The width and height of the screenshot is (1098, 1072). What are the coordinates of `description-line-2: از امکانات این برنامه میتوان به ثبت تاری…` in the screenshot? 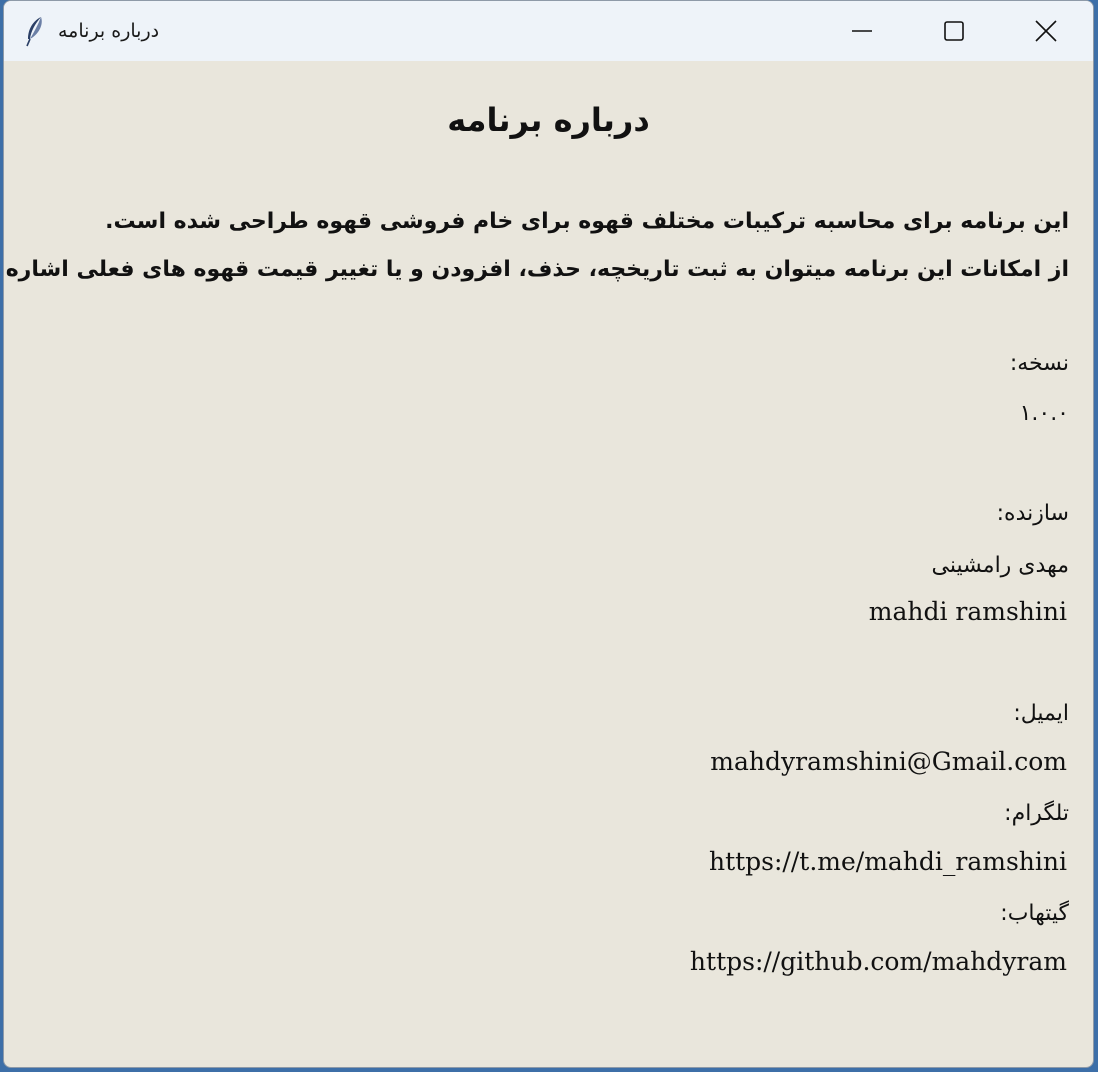 It's located at (536, 269).